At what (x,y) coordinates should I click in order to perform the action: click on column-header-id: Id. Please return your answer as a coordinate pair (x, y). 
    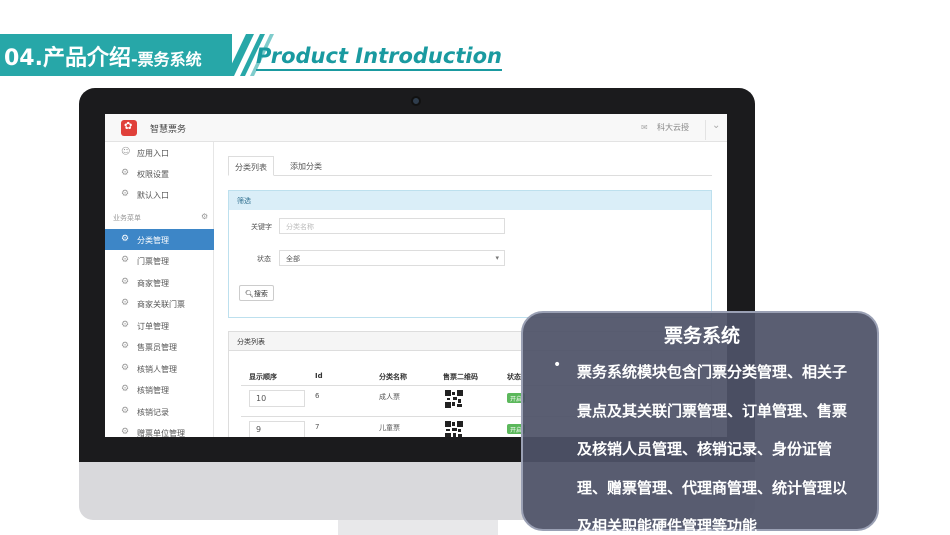
    Looking at the image, I should click on (319, 376).